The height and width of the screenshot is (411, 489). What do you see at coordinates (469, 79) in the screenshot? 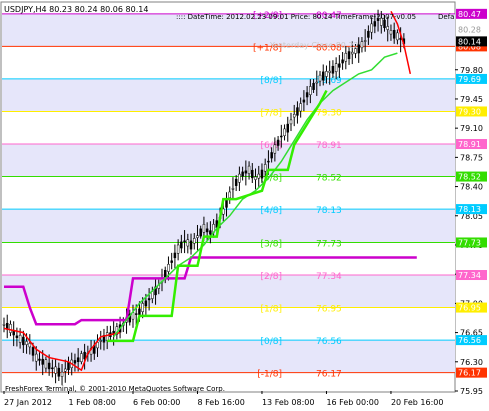
I see `y-level-box-label: 79.69` at bounding box center [469, 79].